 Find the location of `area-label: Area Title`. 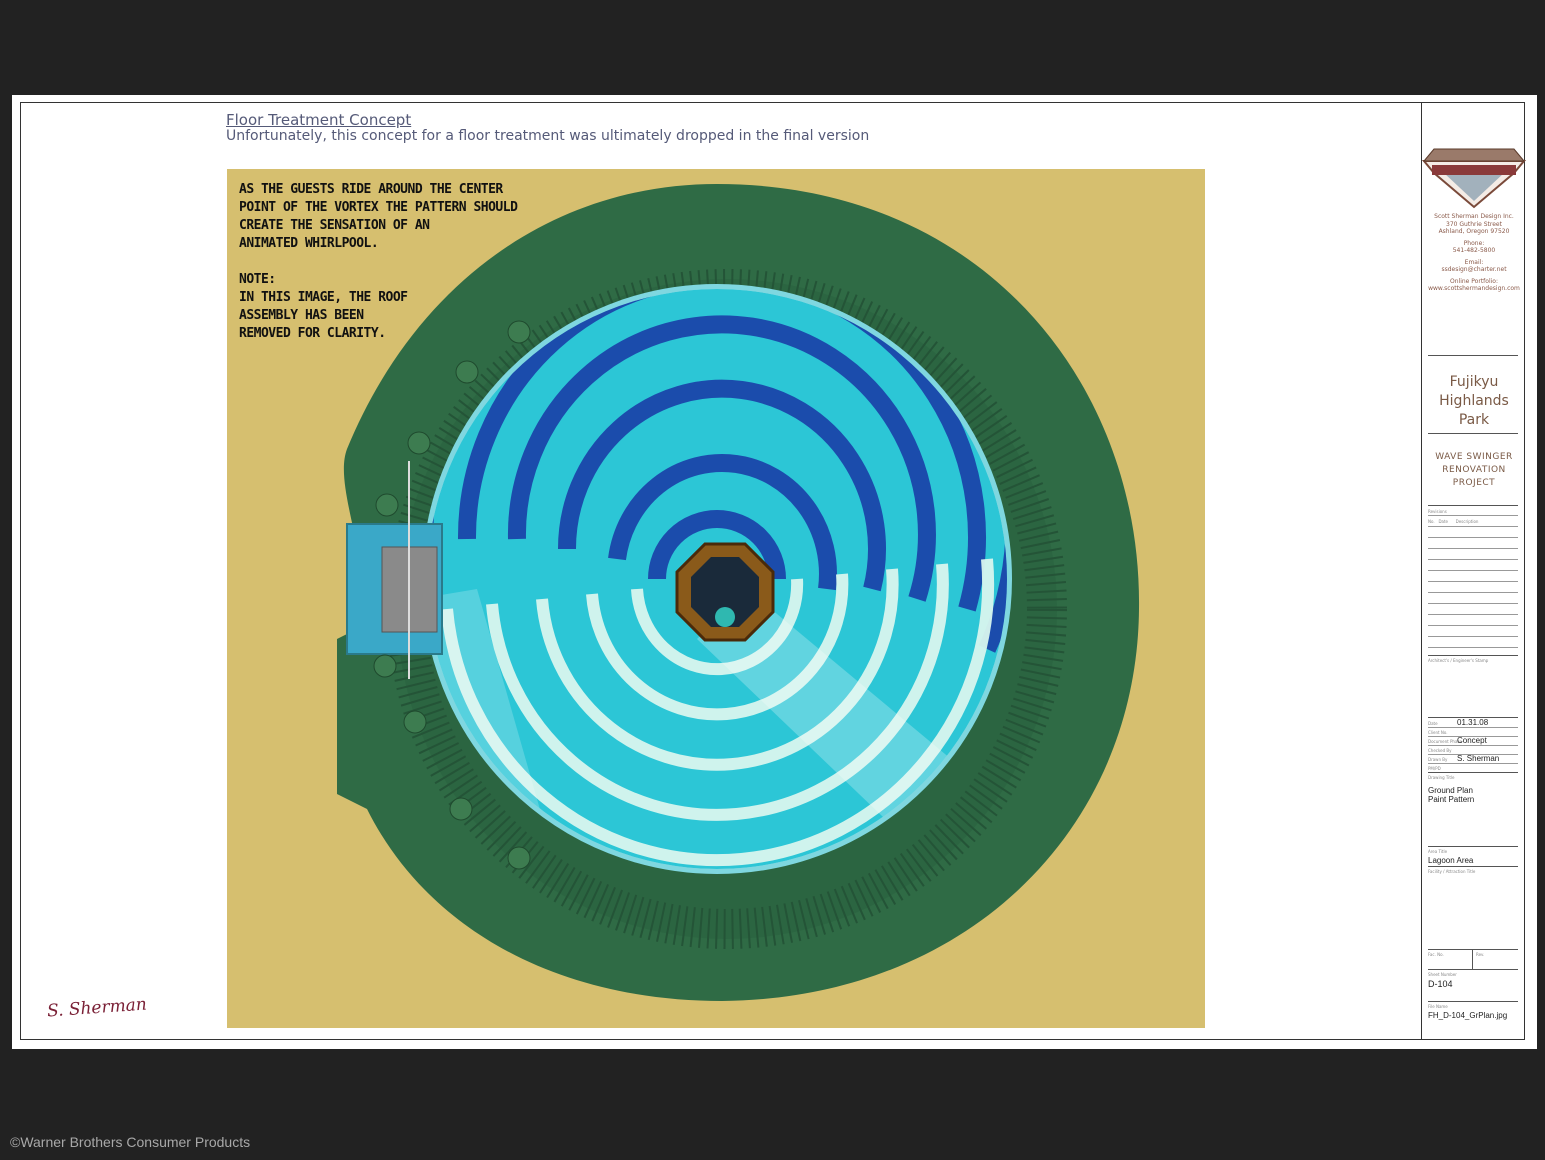

area-label: Area Title is located at coordinates (1438, 851).